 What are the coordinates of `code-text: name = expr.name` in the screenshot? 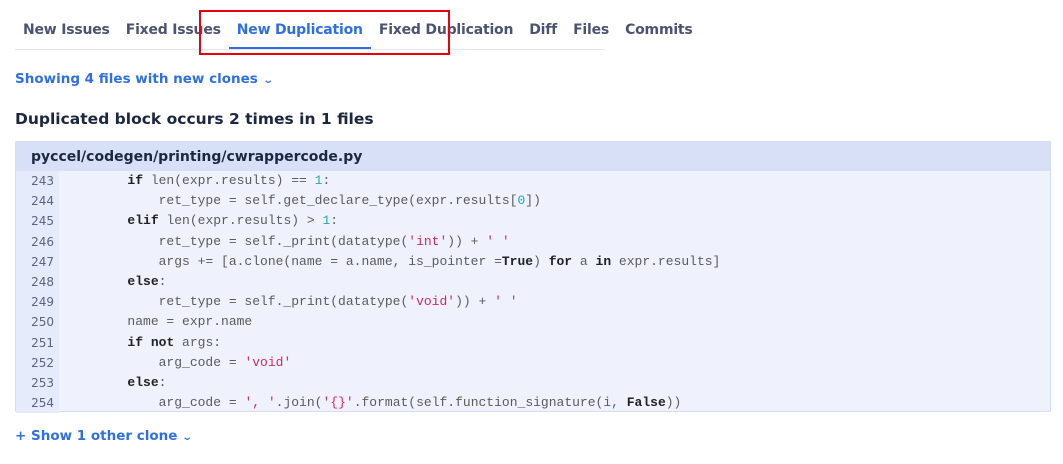 It's located at (158, 322).